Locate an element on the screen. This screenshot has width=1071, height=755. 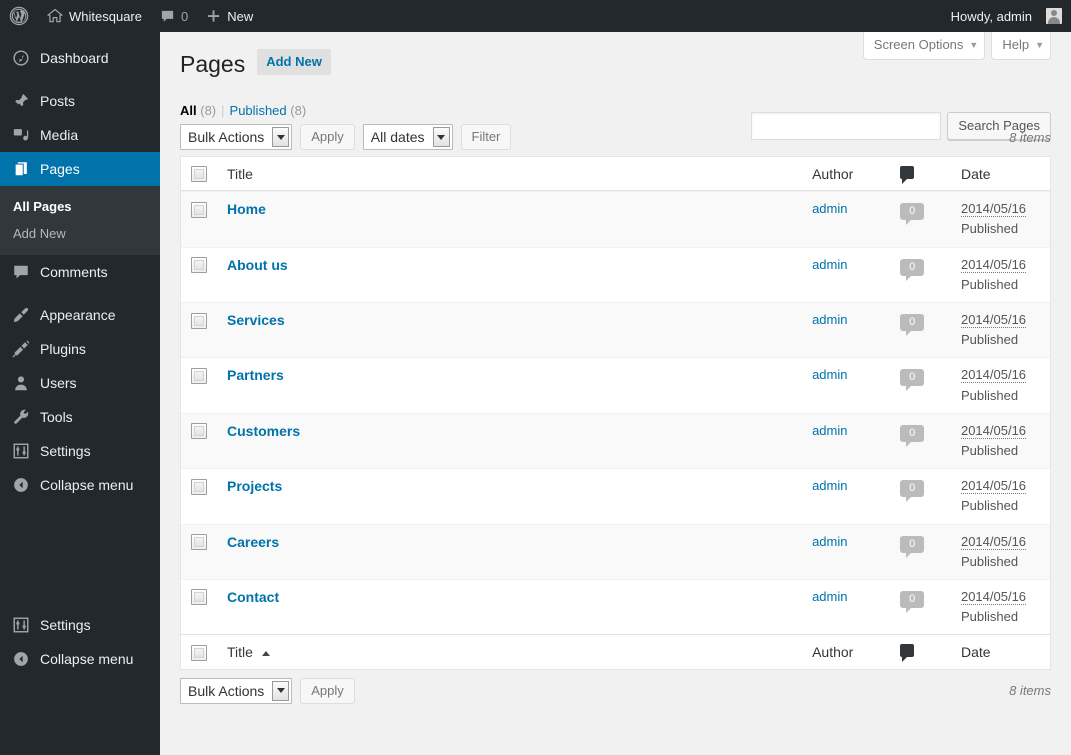
column-header-date: Date is located at coordinates (1000, 174).